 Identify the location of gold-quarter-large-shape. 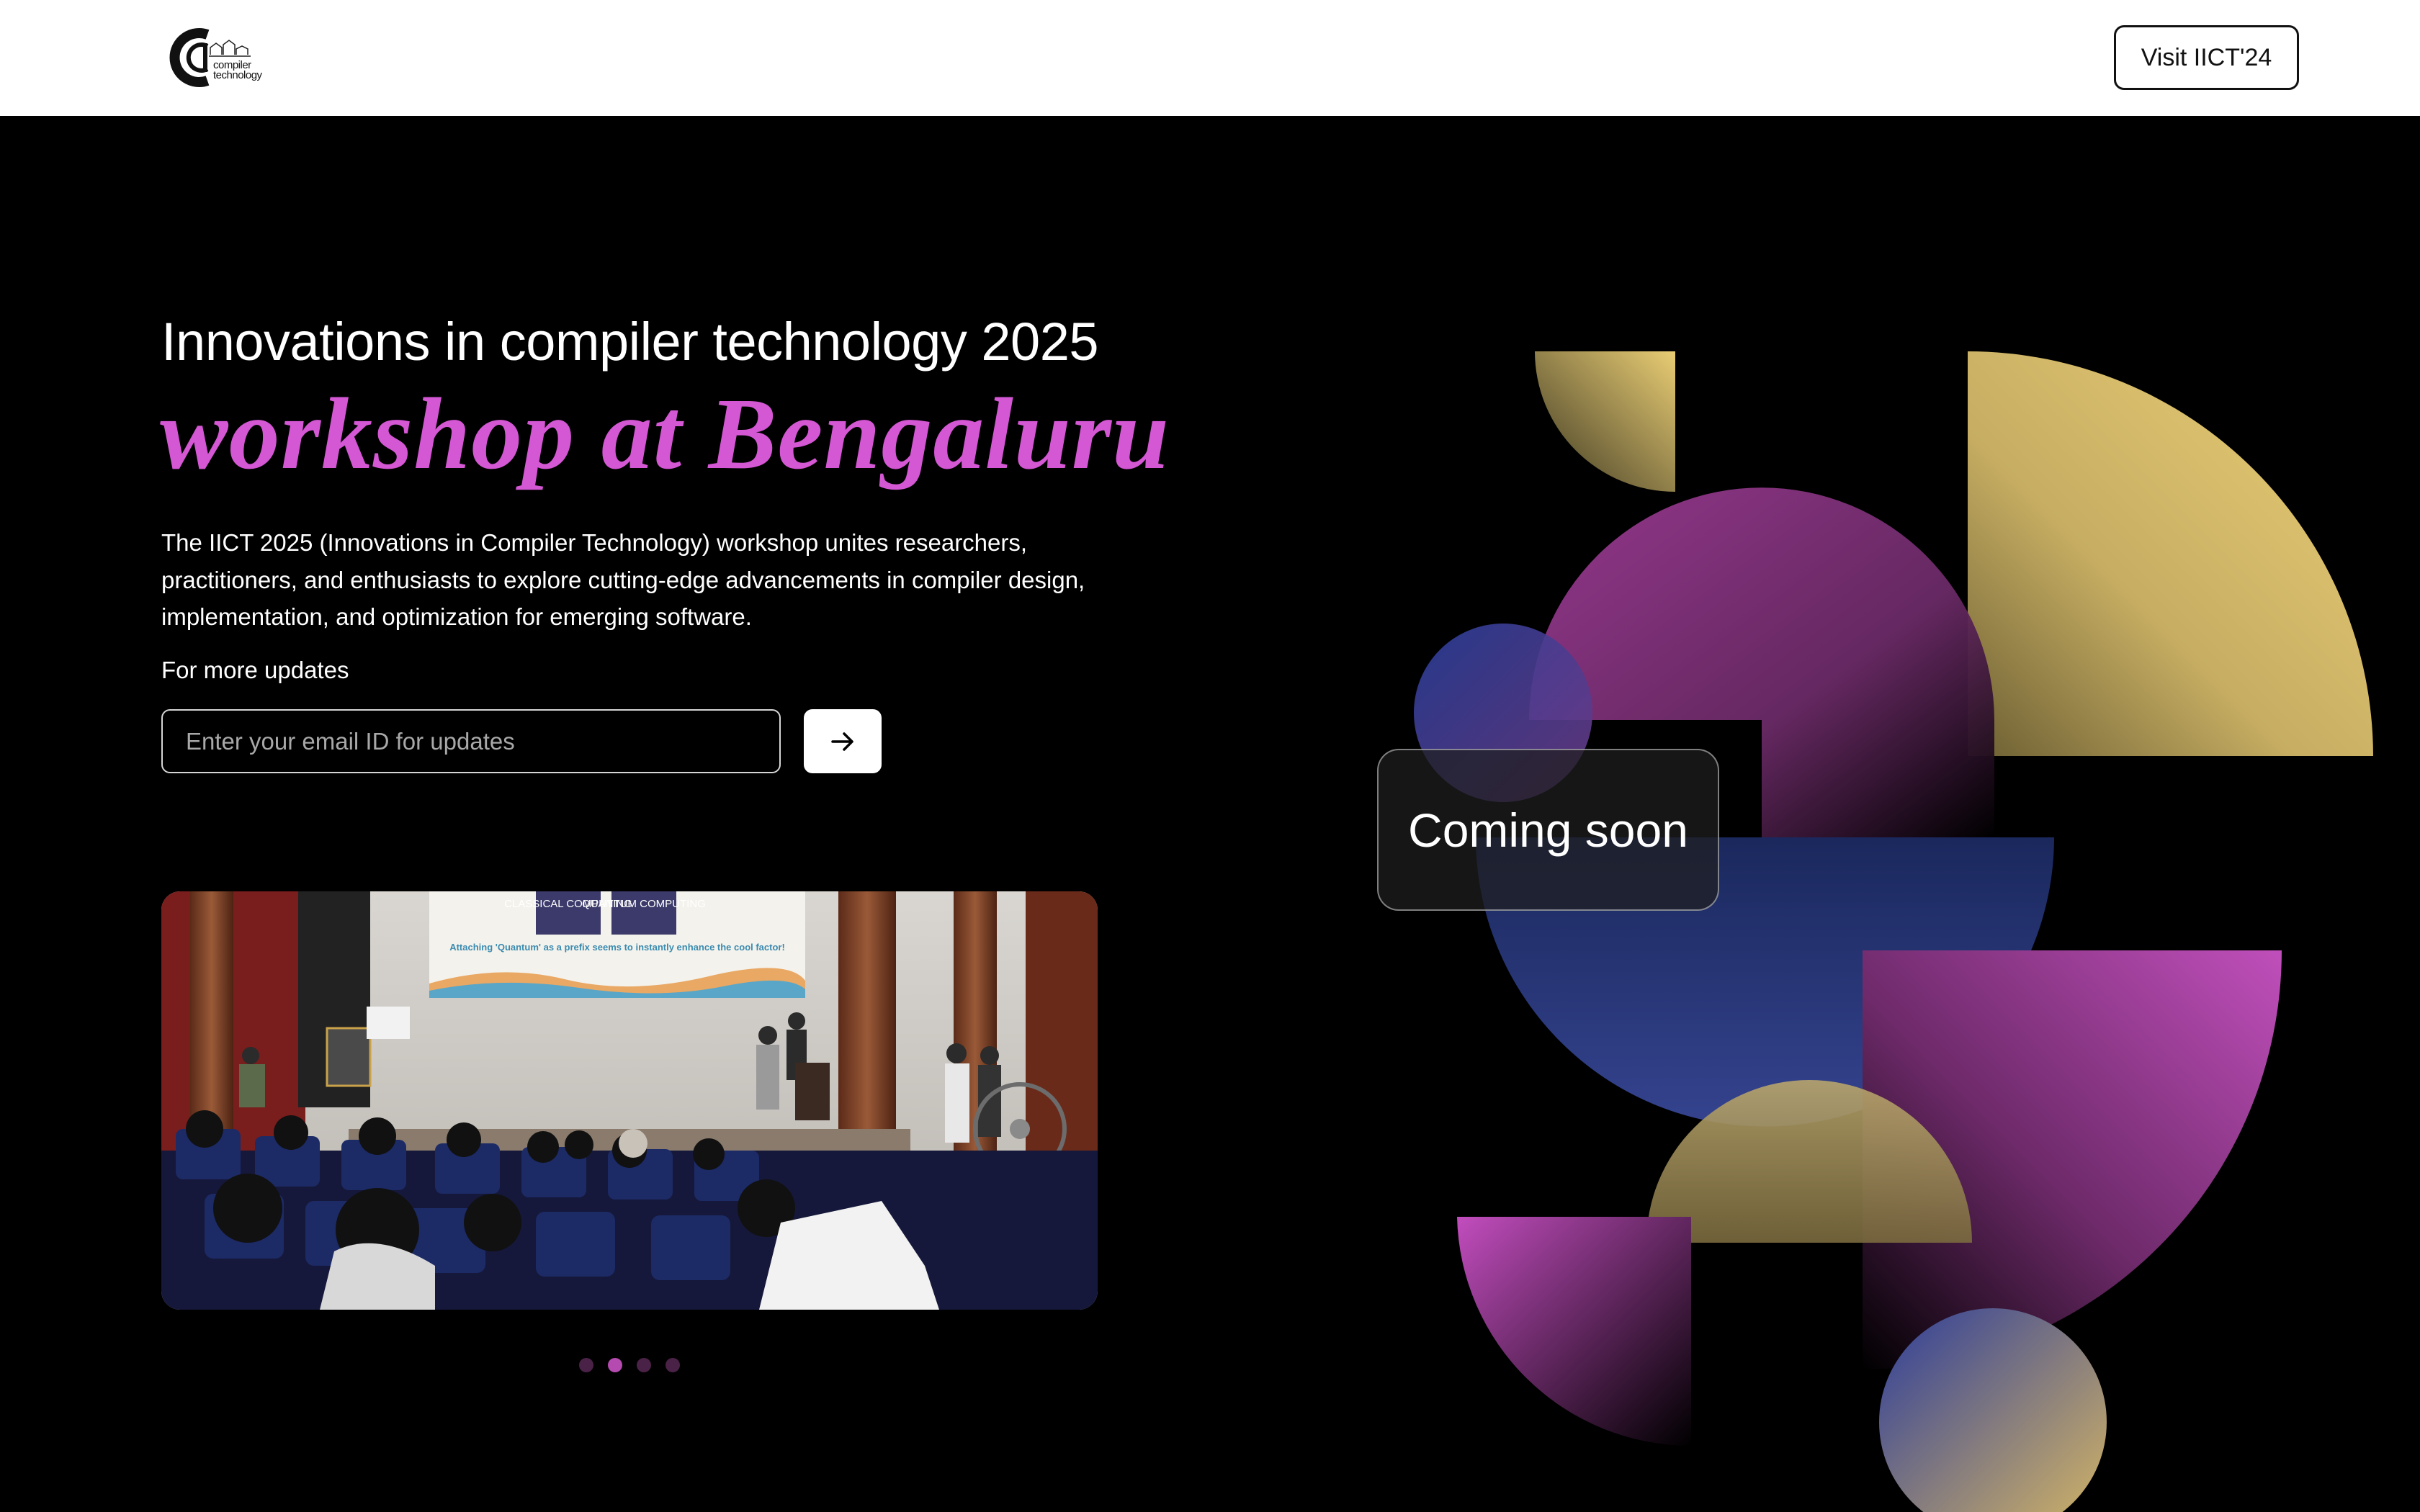
(2170, 553).